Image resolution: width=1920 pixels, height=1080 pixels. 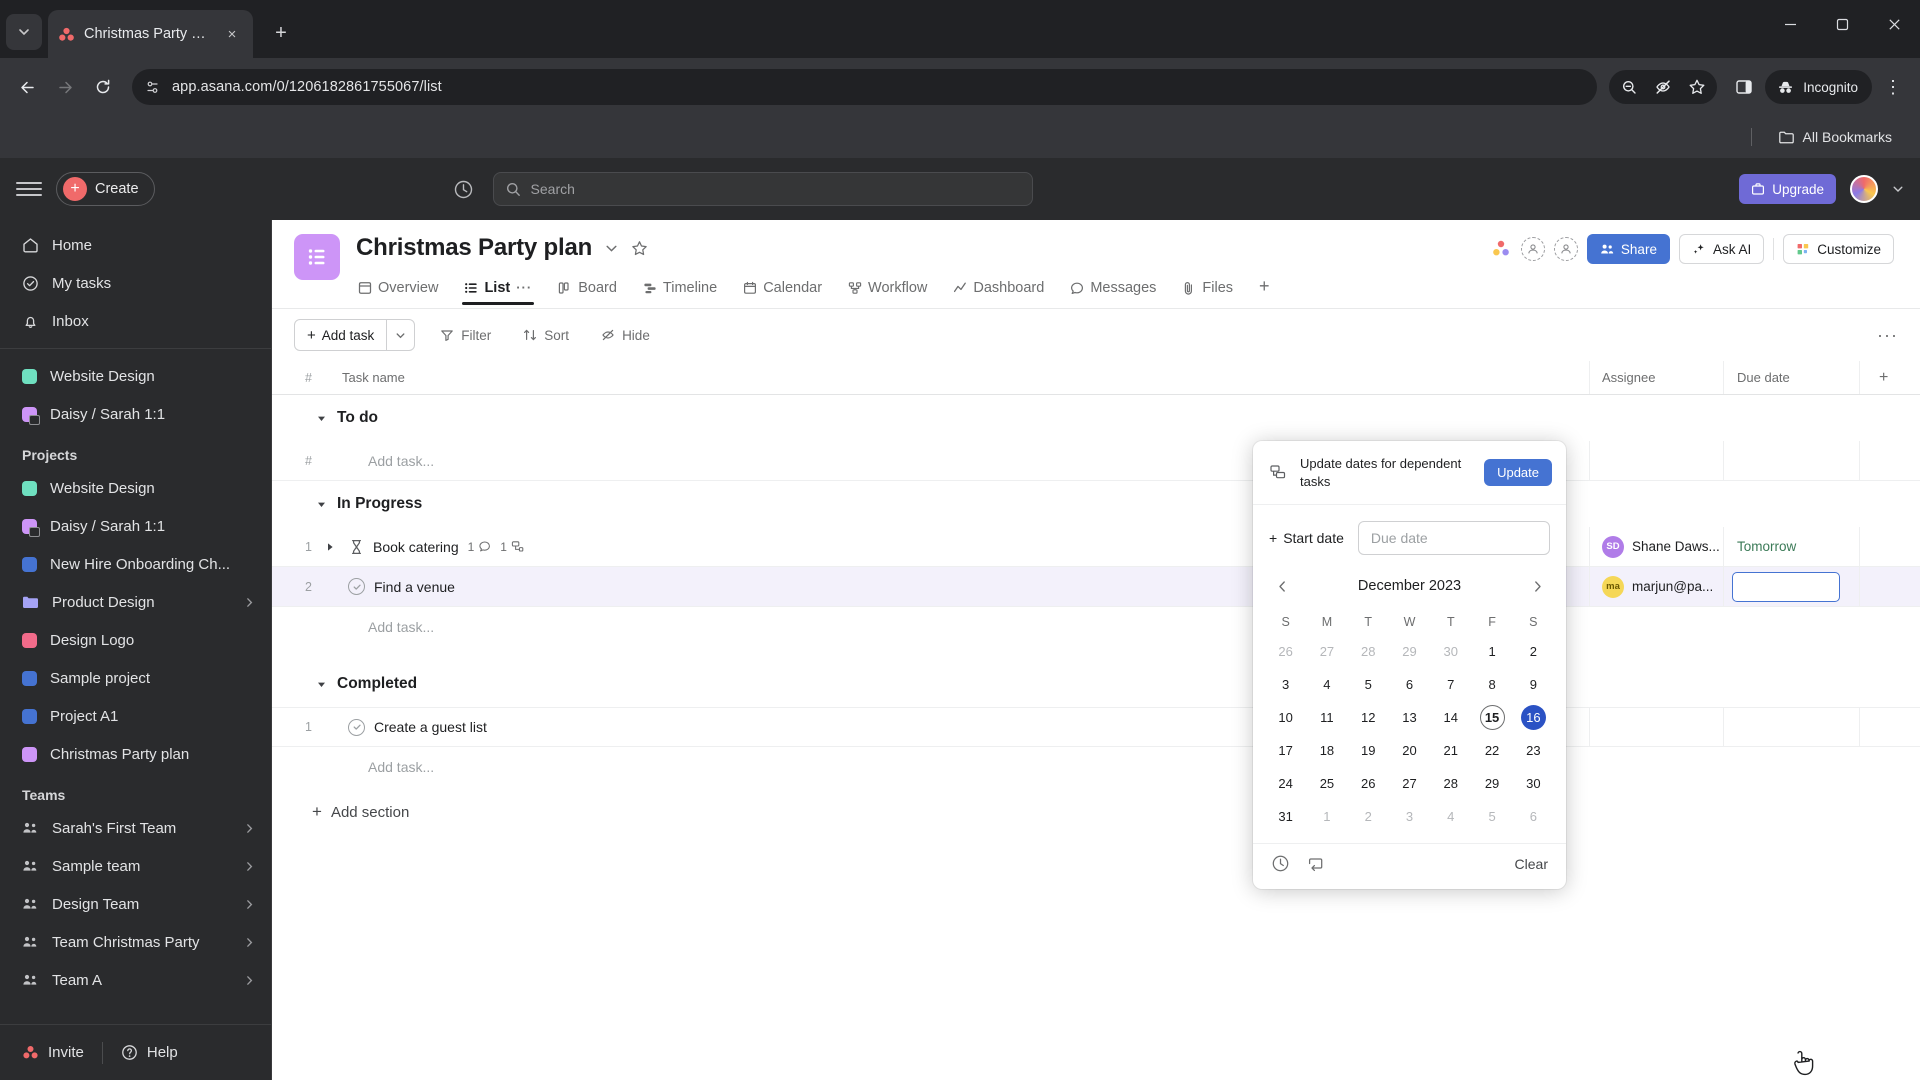 What do you see at coordinates (1842, 24) in the screenshot?
I see `maximize-icon` at bounding box center [1842, 24].